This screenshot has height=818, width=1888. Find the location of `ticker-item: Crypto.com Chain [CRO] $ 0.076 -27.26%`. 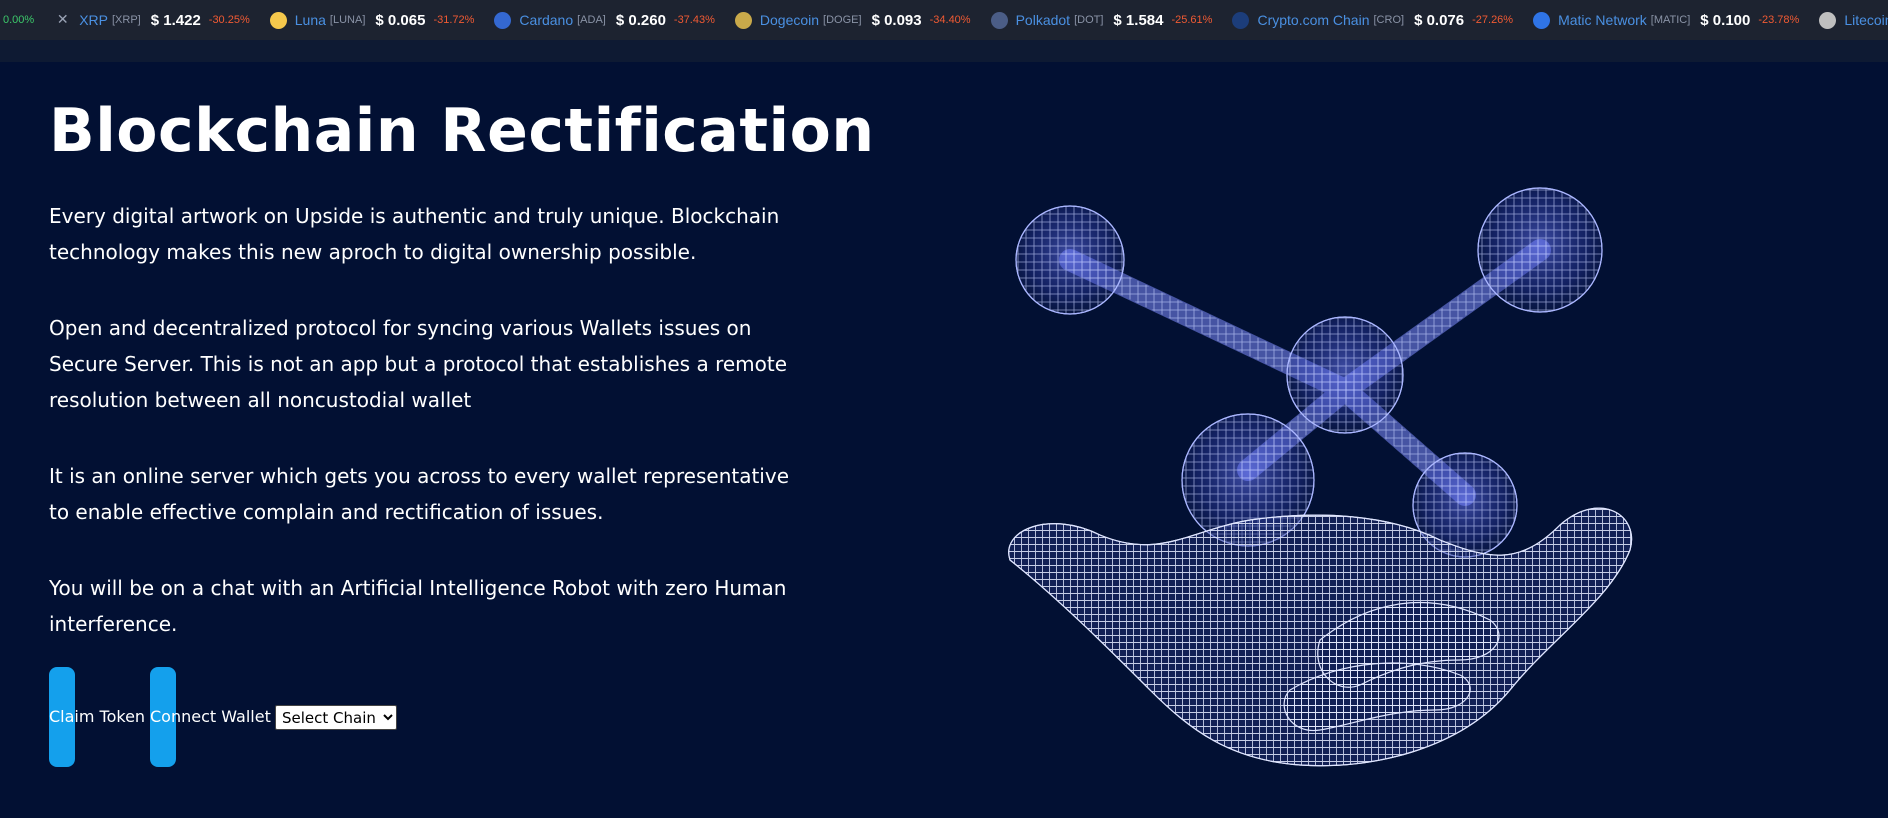

ticker-item: Crypto.com Chain [CRO] $ 0.076 -27.26% is located at coordinates (1372, 20).